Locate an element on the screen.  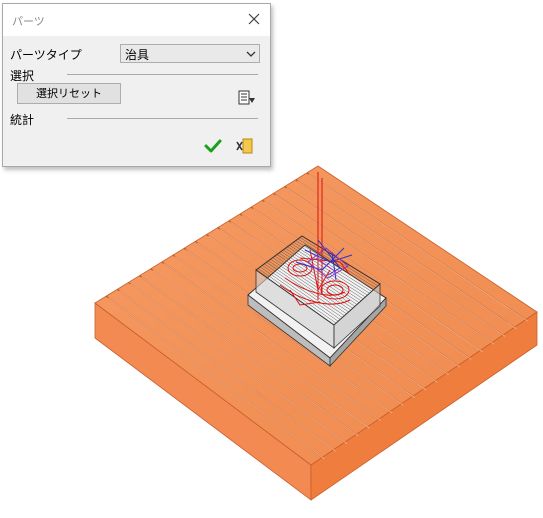
chevron-down-icon is located at coordinates (251, 54).